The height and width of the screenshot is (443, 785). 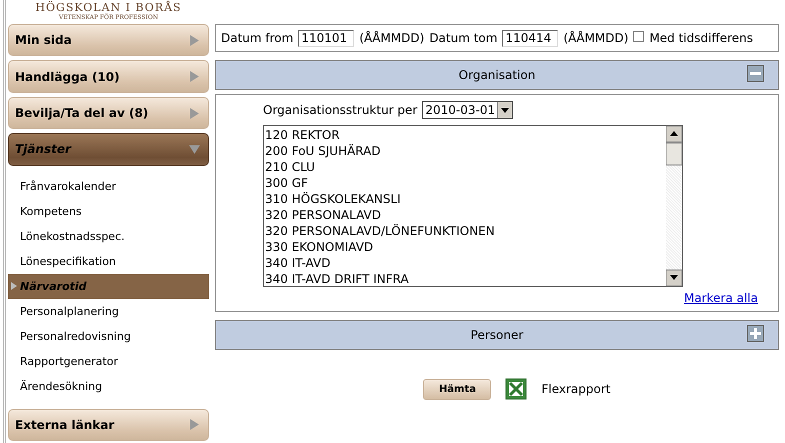 What do you see at coordinates (465, 247) in the screenshot?
I see `list-option: 330 EKONOMIAVD` at bounding box center [465, 247].